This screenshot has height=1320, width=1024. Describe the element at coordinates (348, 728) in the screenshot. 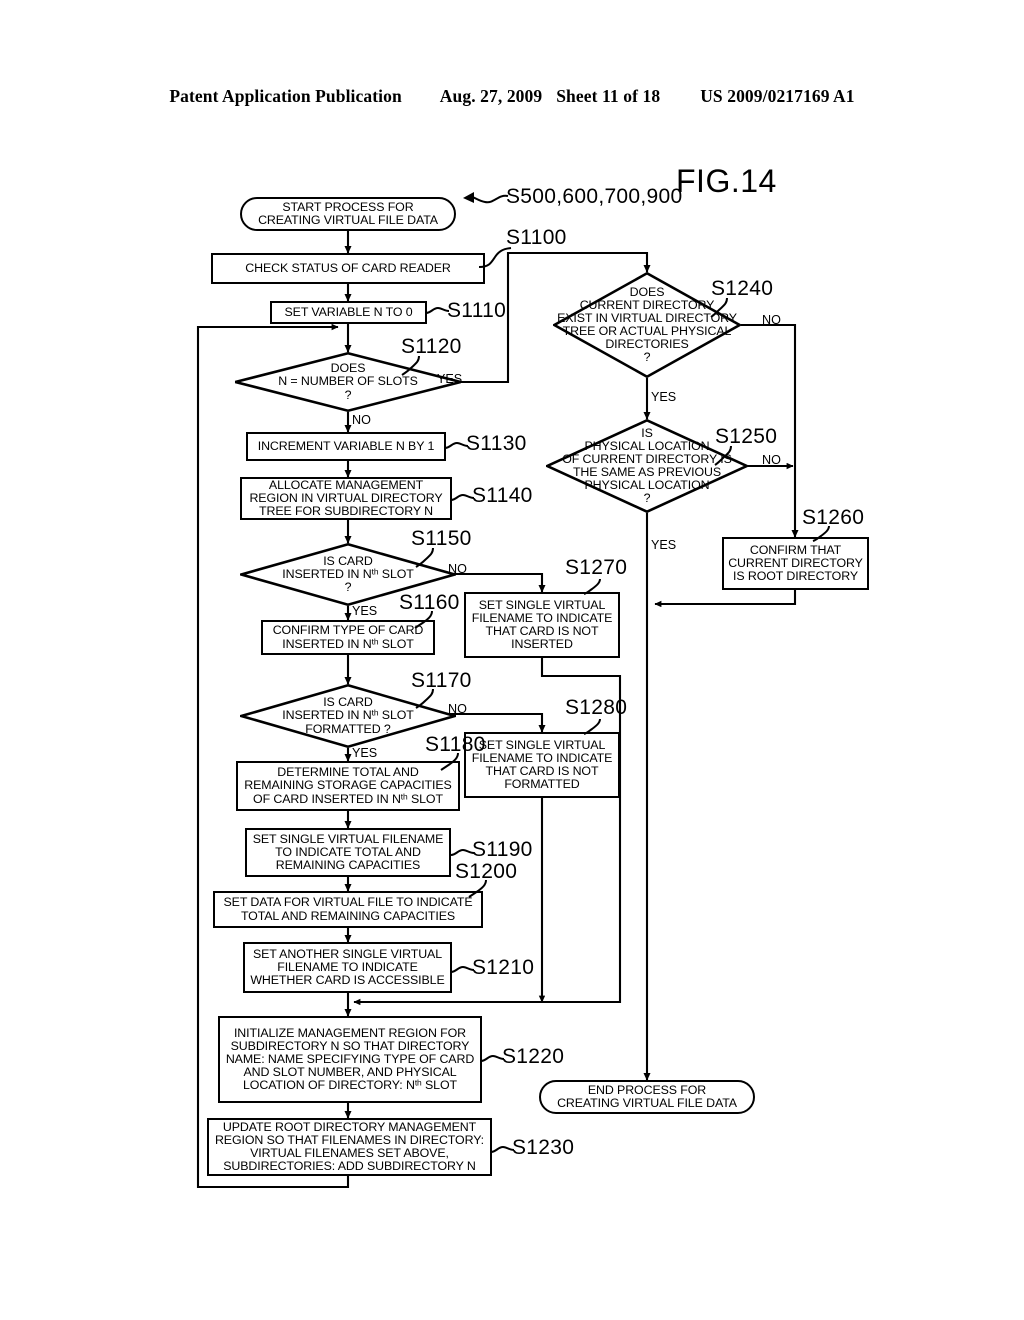

I see `s1170-line-3: FORMATTED ?` at that location.